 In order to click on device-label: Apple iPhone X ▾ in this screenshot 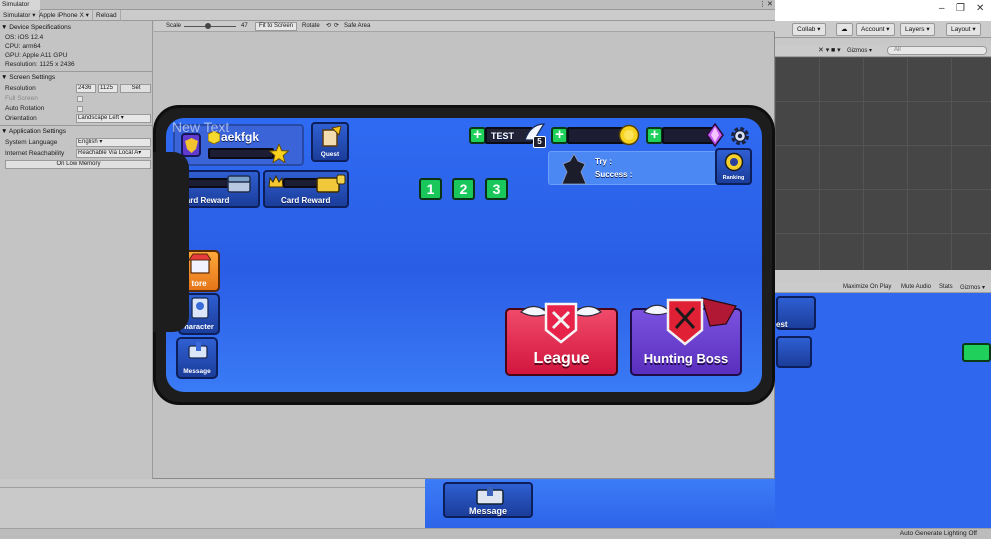, I will do `click(64, 15)`.